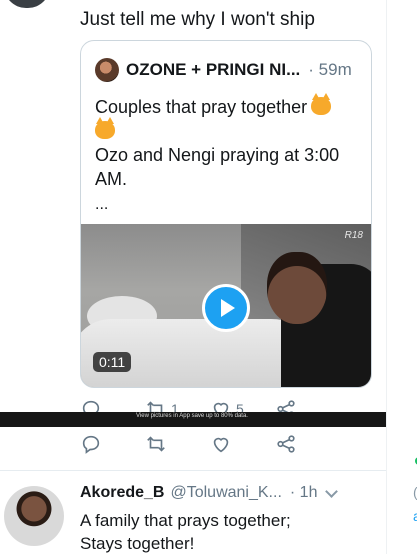 This screenshot has height=554, width=417. What do you see at coordinates (112, 444) in the screenshot?
I see `reply-button` at bounding box center [112, 444].